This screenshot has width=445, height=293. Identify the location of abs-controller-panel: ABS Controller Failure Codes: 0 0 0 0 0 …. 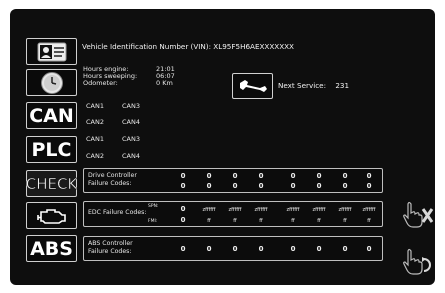
(233, 248).